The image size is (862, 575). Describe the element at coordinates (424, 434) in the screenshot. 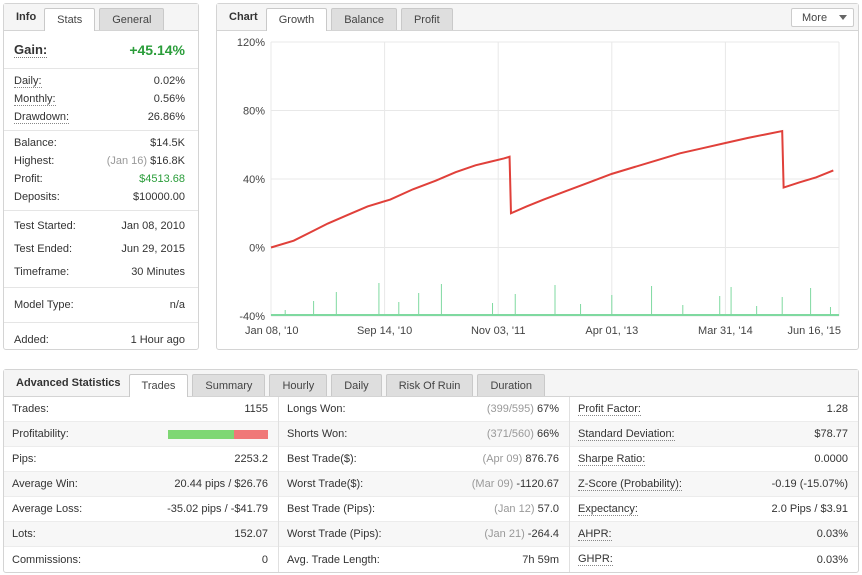

I see `stat-row: Shorts Won: (371/560) 66%` at that location.